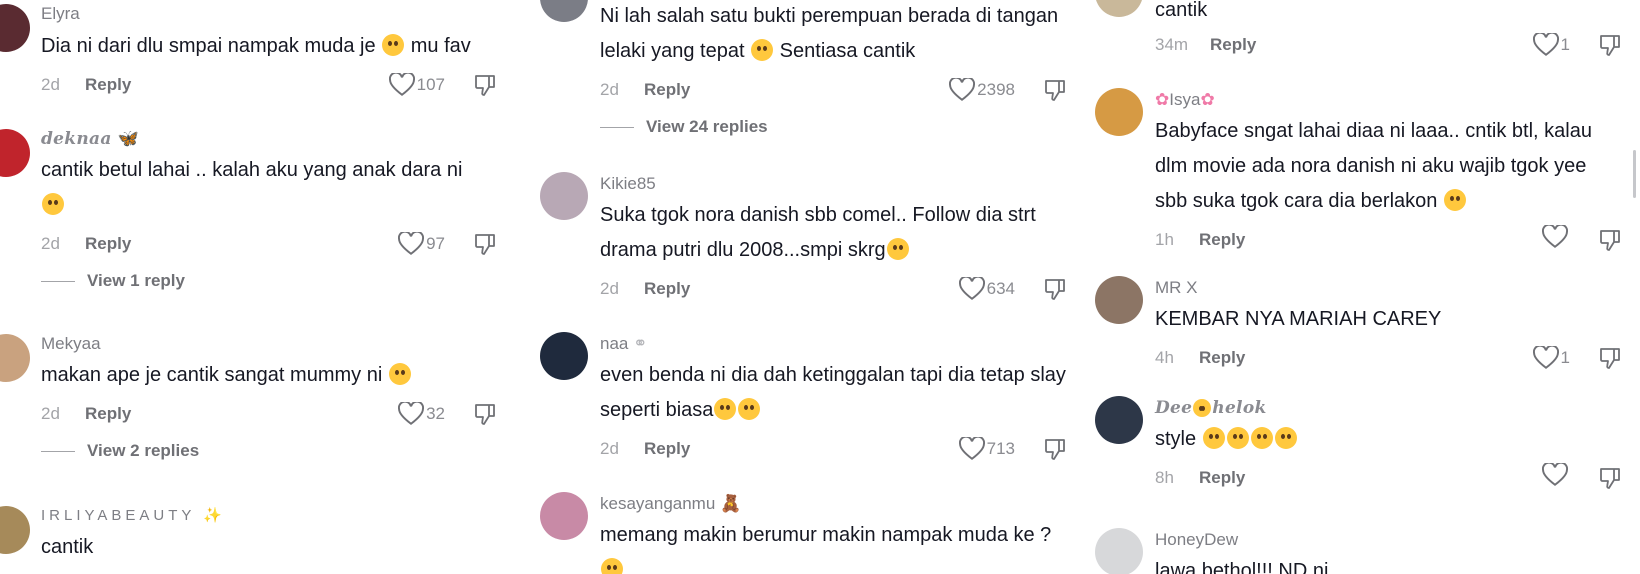  I want to click on comment-username: IRLIYABEAUTY ✨, so click(269, 516).